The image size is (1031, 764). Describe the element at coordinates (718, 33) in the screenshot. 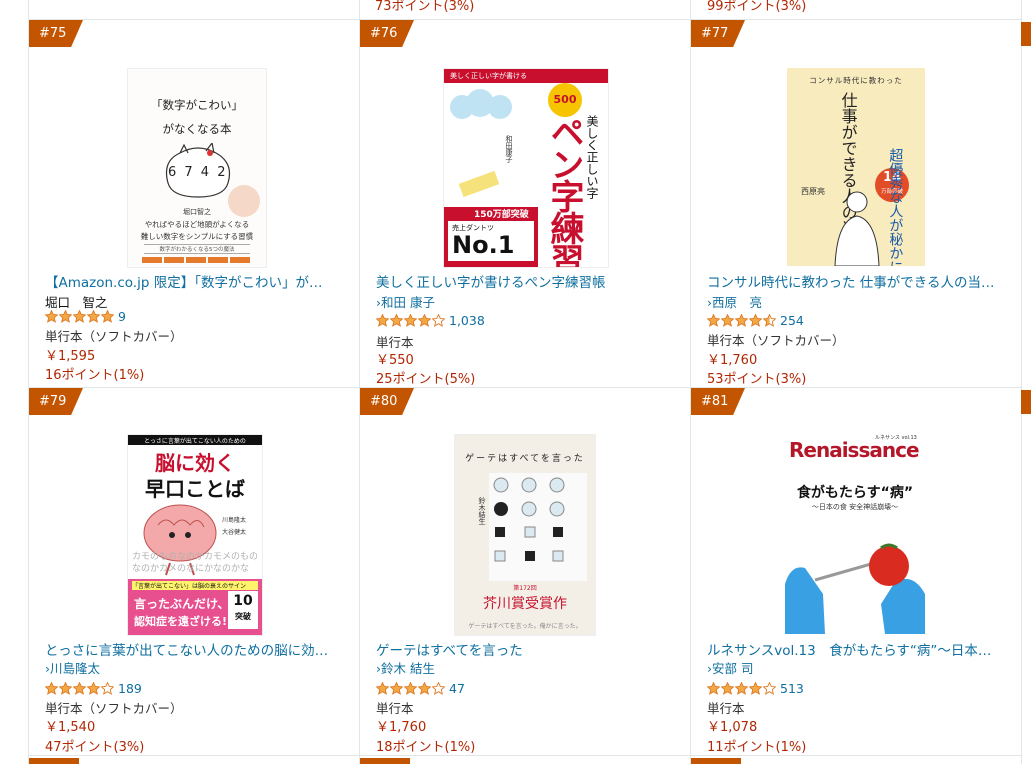

I see `rank-badge: #77` at that location.